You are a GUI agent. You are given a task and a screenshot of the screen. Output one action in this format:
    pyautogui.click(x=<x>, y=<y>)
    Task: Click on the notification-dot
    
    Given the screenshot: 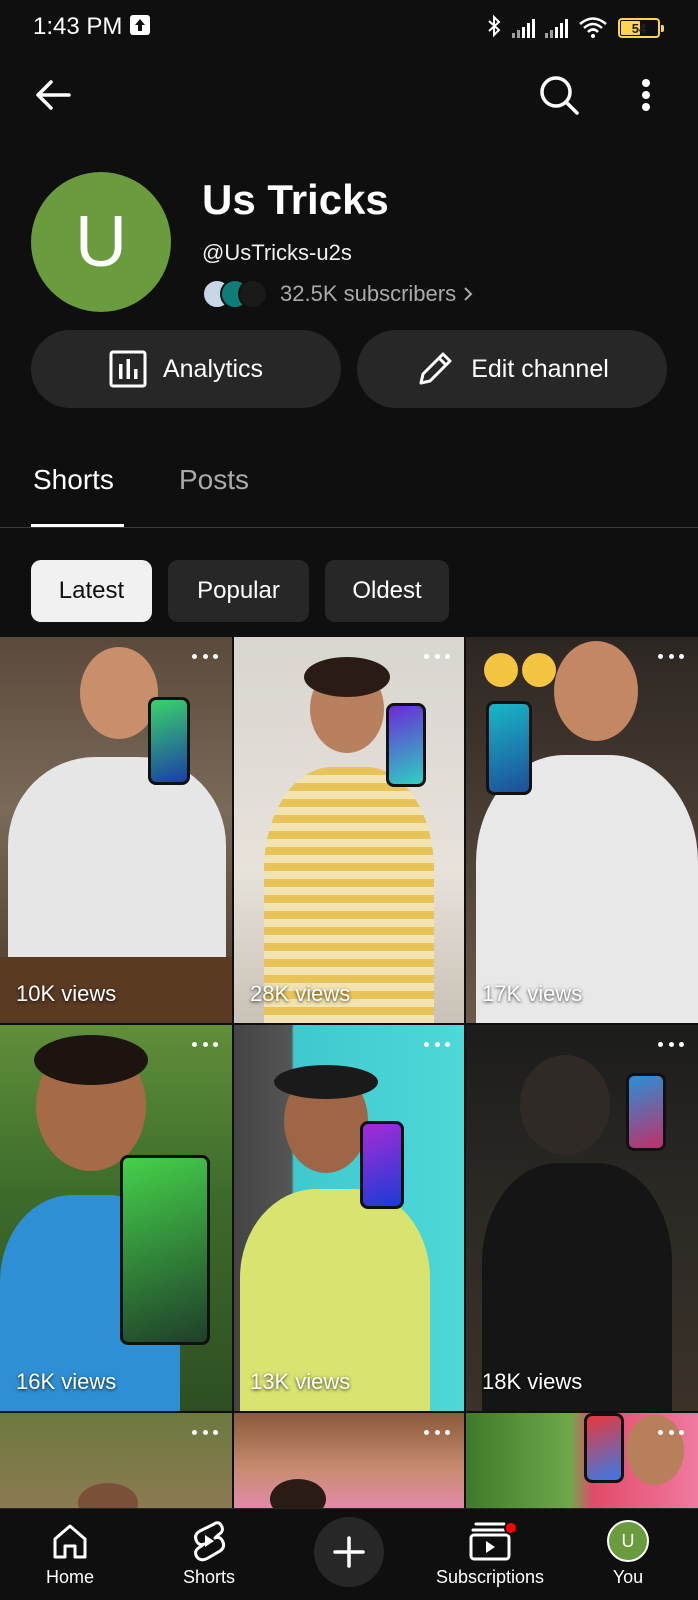 What is the action you would take?
    pyautogui.click(x=511, y=1528)
    